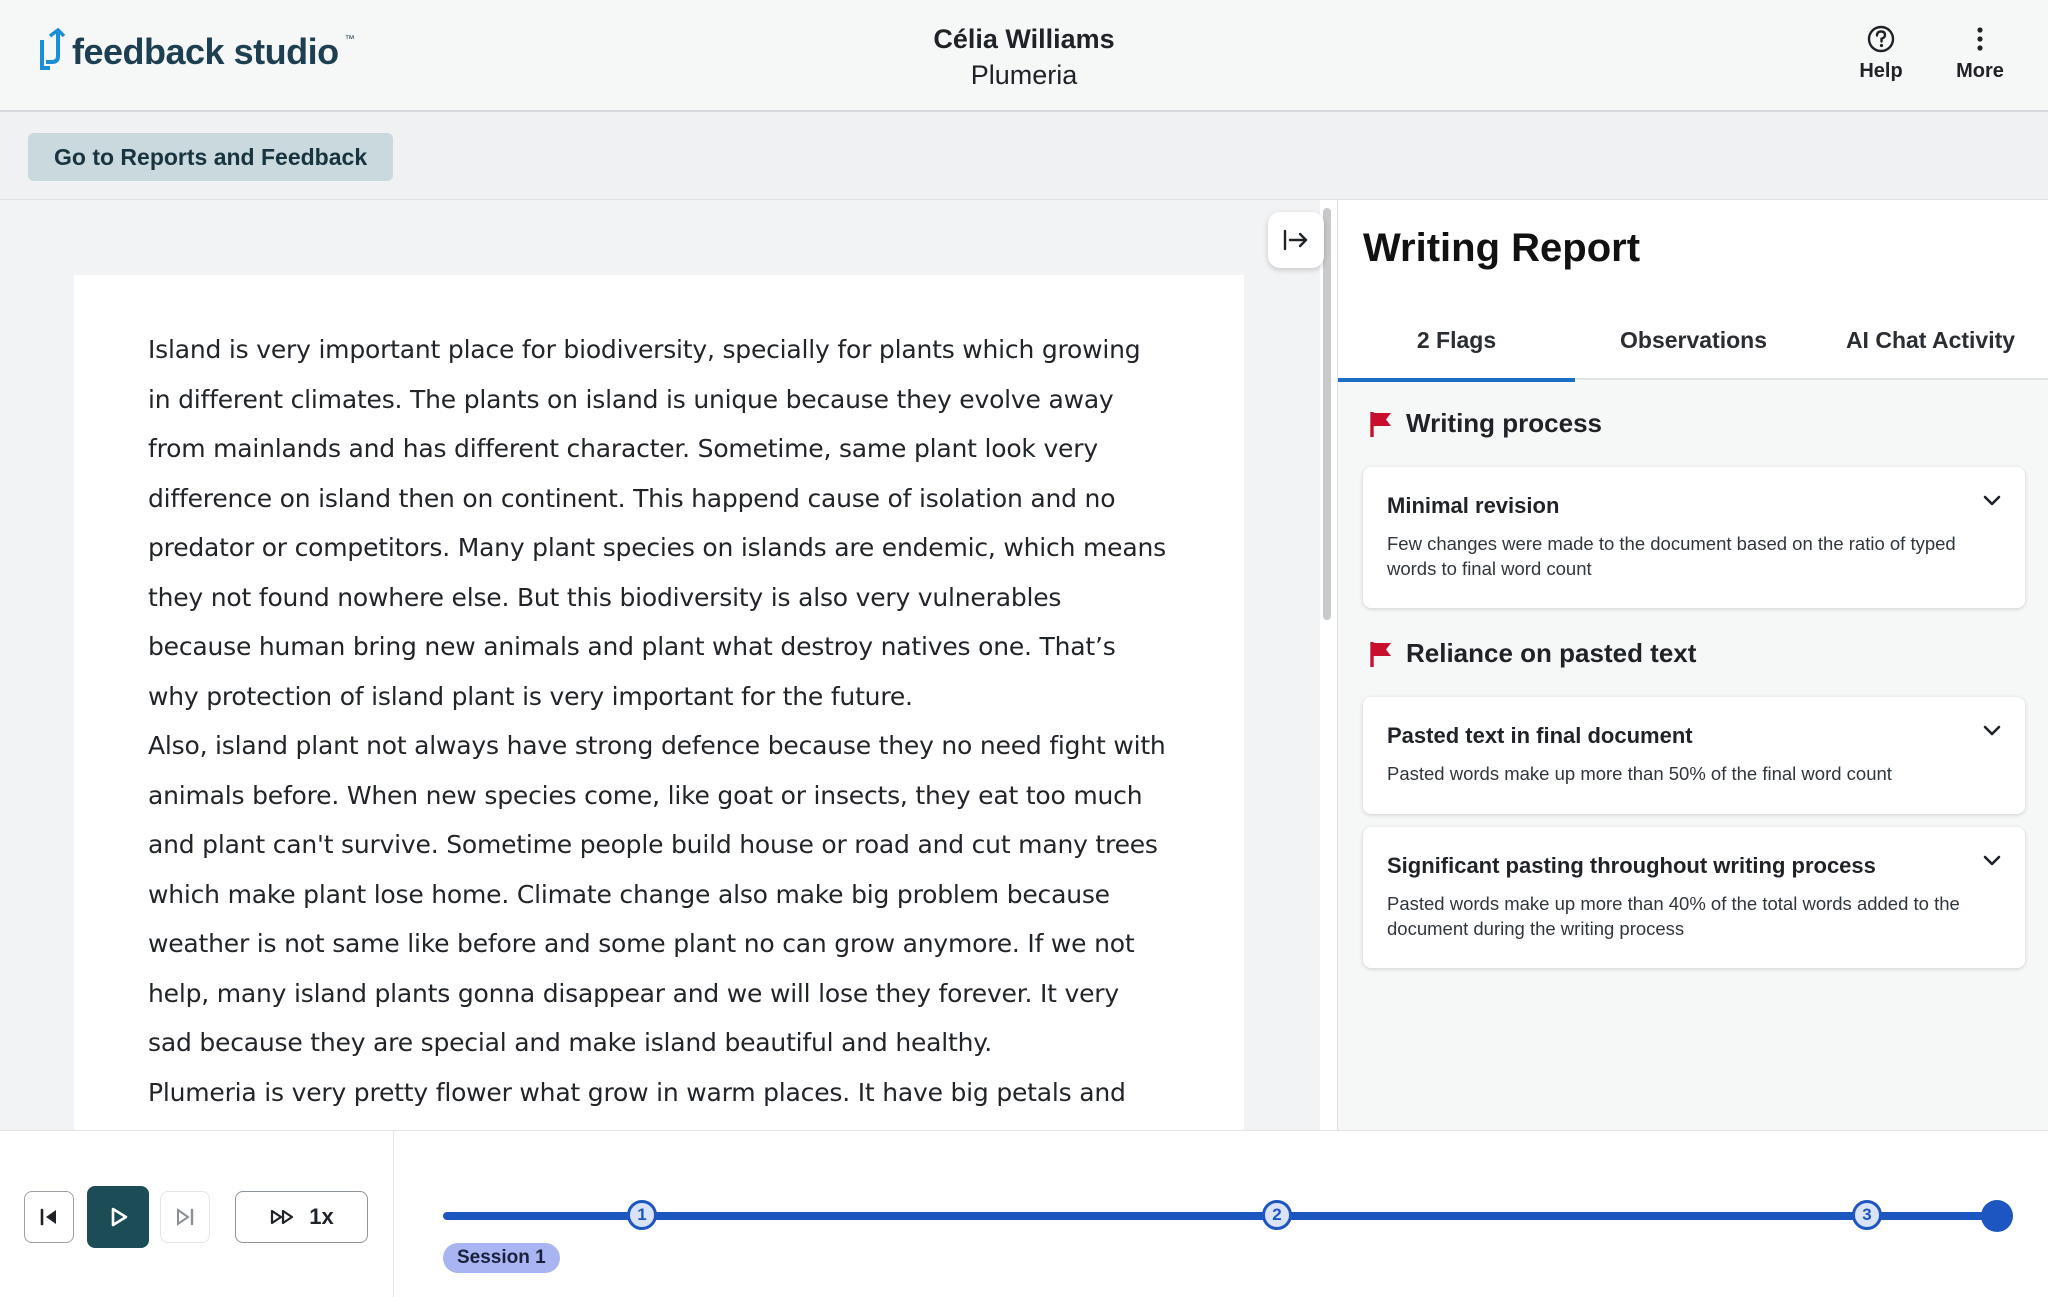 The height and width of the screenshot is (1297, 2048). I want to click on document-title: Plumeria, so click(1024, 75).